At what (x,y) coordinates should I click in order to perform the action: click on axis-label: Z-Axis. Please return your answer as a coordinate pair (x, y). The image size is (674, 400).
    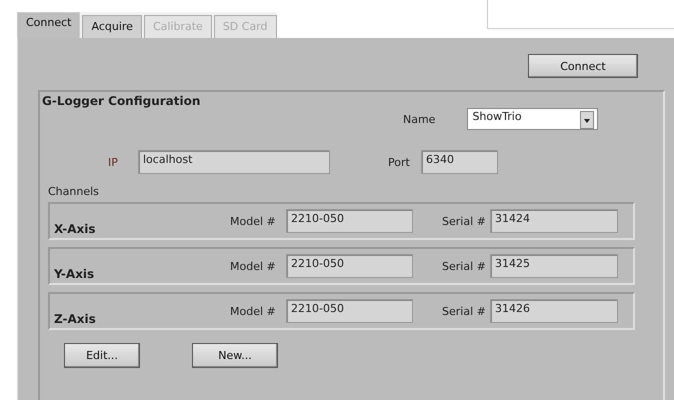
    Looking at the image, I should click on (75, 319).